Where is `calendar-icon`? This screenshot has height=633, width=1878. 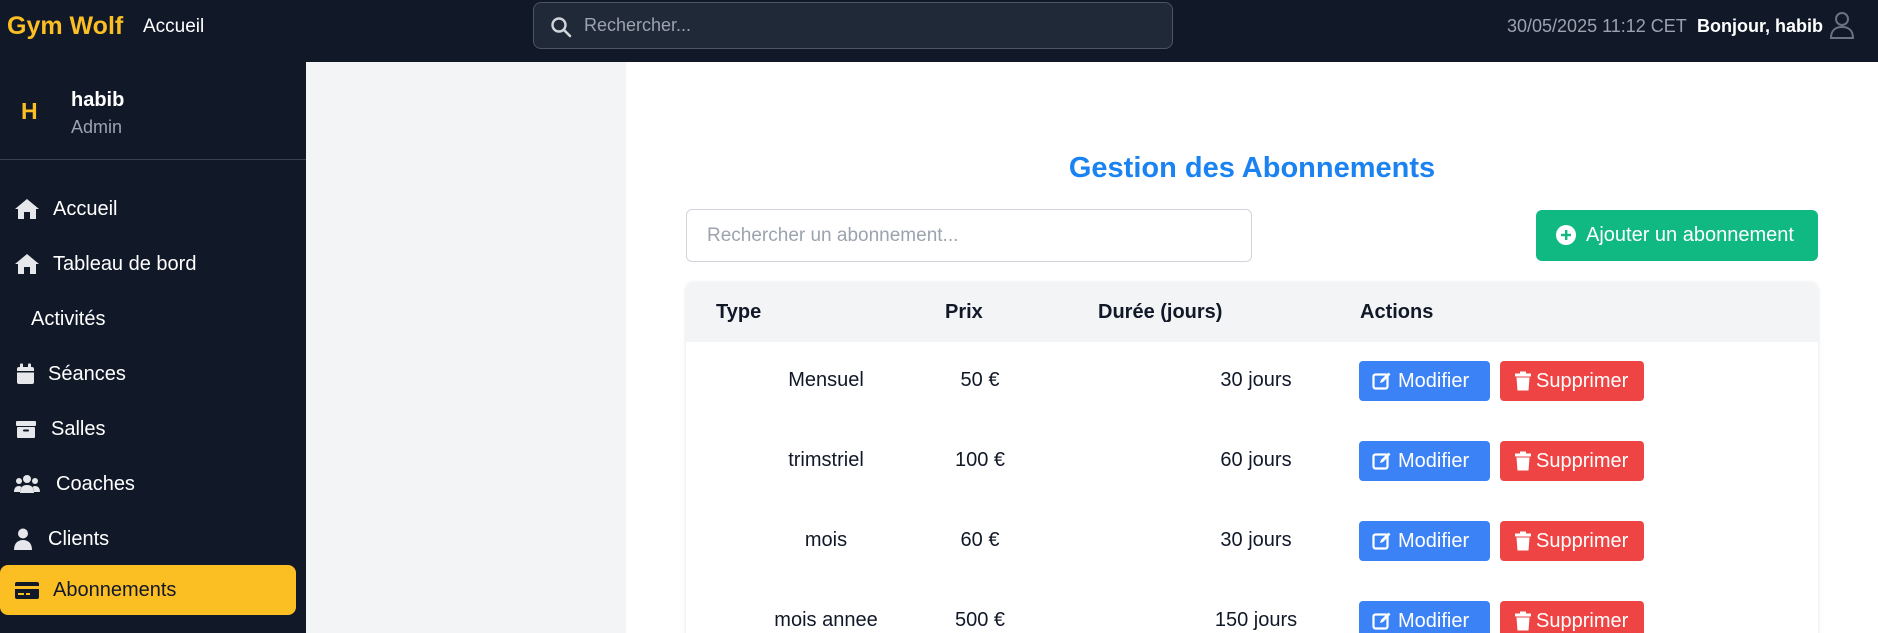
calendar-icon is located at coordinates (25, 373).